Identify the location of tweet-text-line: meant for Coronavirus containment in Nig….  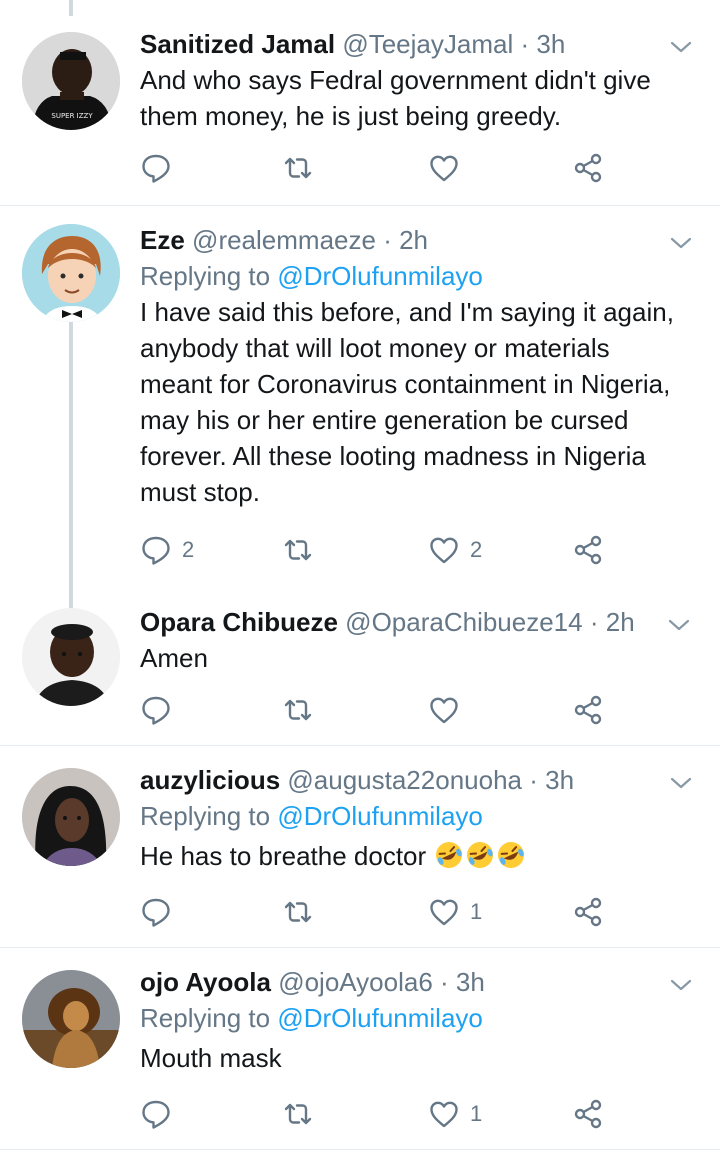
(405, 384).